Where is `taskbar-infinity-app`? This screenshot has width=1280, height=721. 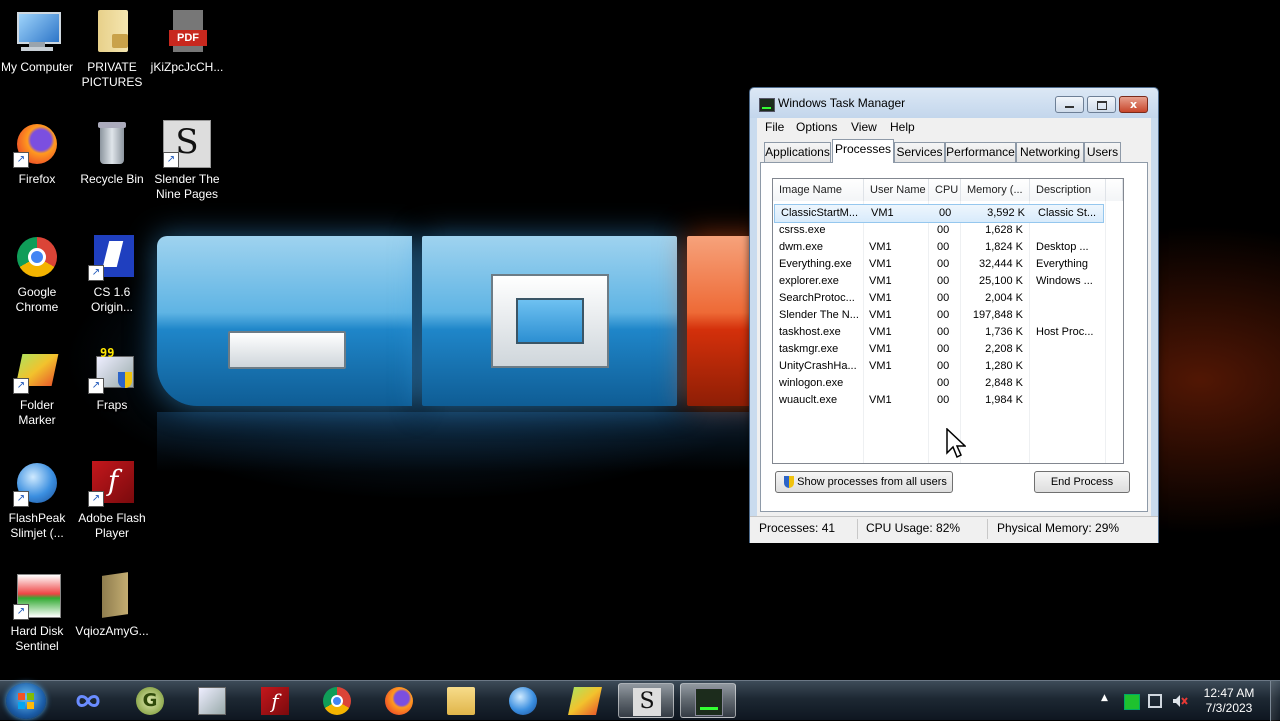
taskbar-infinity-app is located at coordinates (88, 700).